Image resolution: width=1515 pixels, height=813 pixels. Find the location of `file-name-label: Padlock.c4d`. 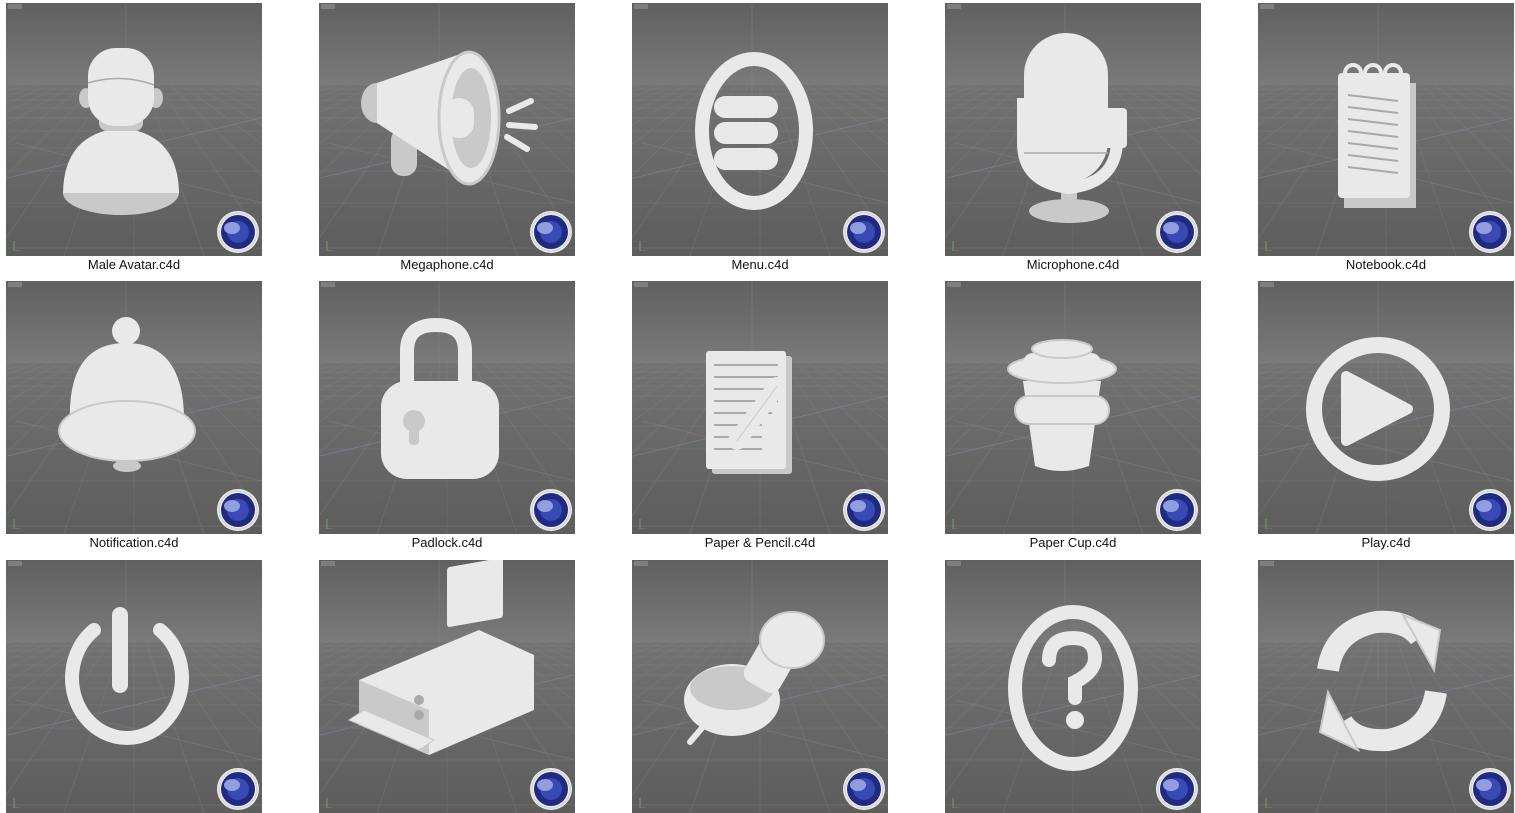

file-name-label: Padlock.c4d is located at coordinates (447, 543).